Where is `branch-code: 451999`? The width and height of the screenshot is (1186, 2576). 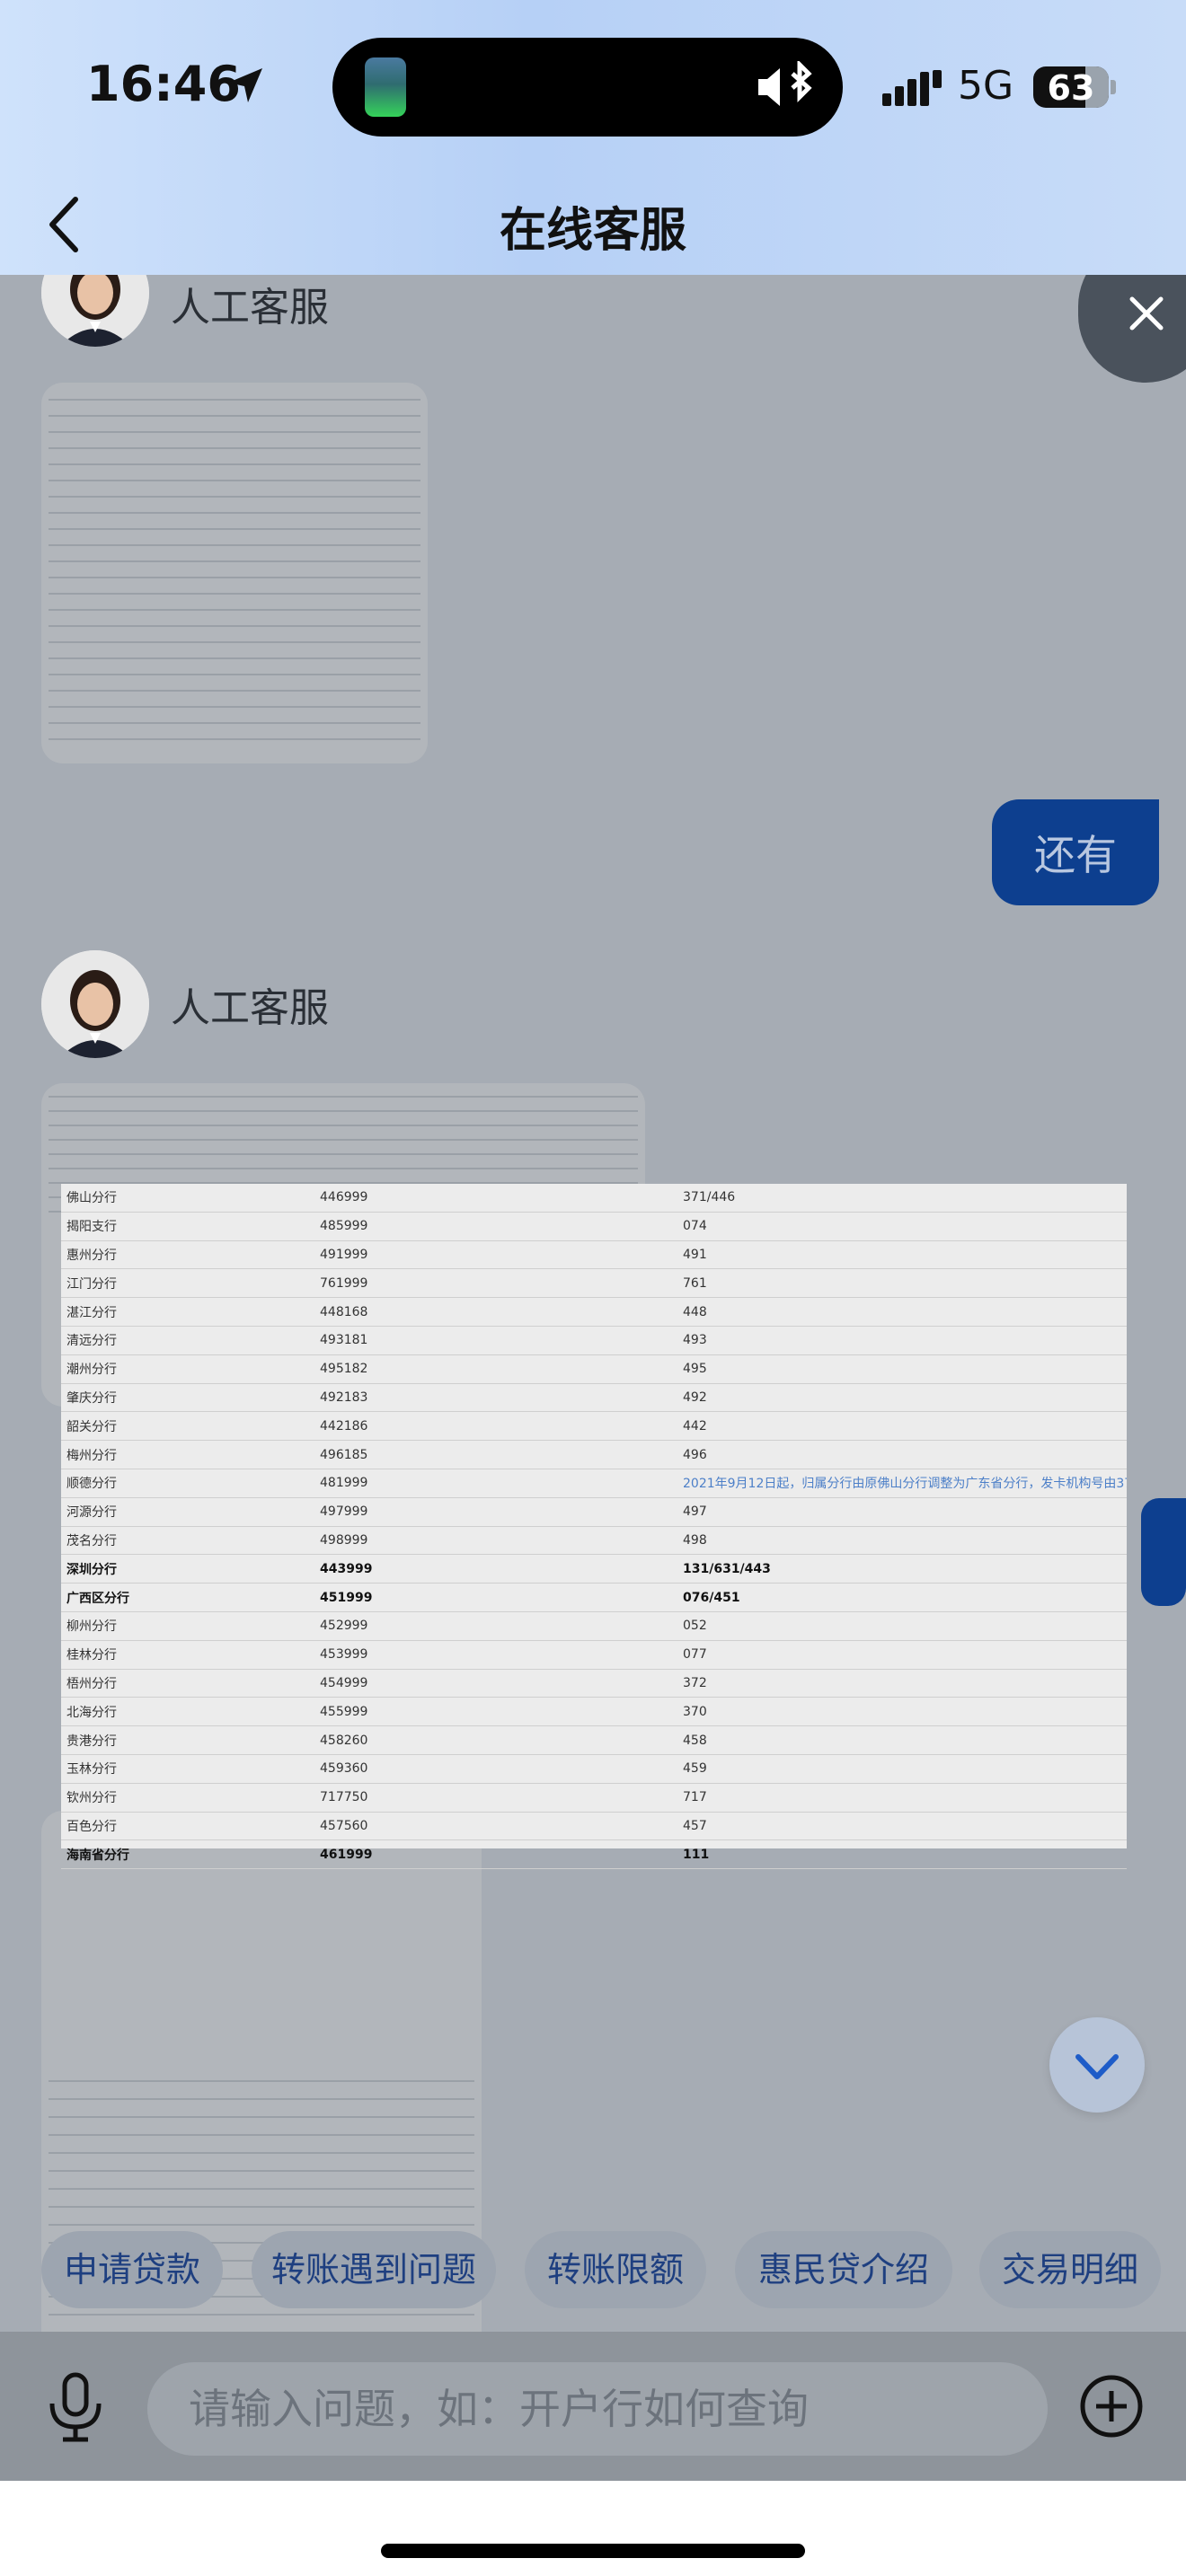 branch-code: 451999 is located at coordinates (346, 1597).